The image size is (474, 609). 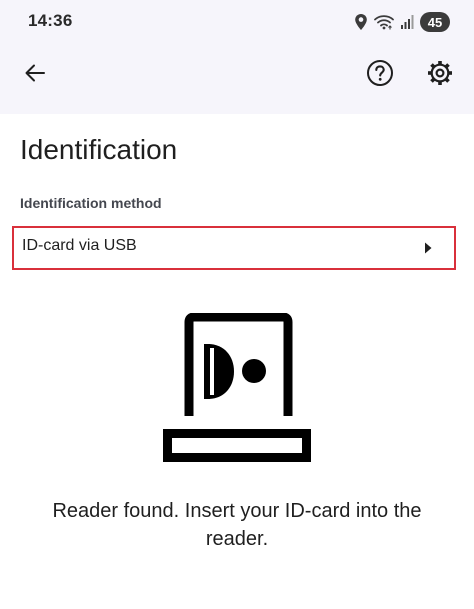 What do you see at coordinates (435, 22) in the screenshot?
I see `battery-icon: 45` at bounding box center [435, 22].